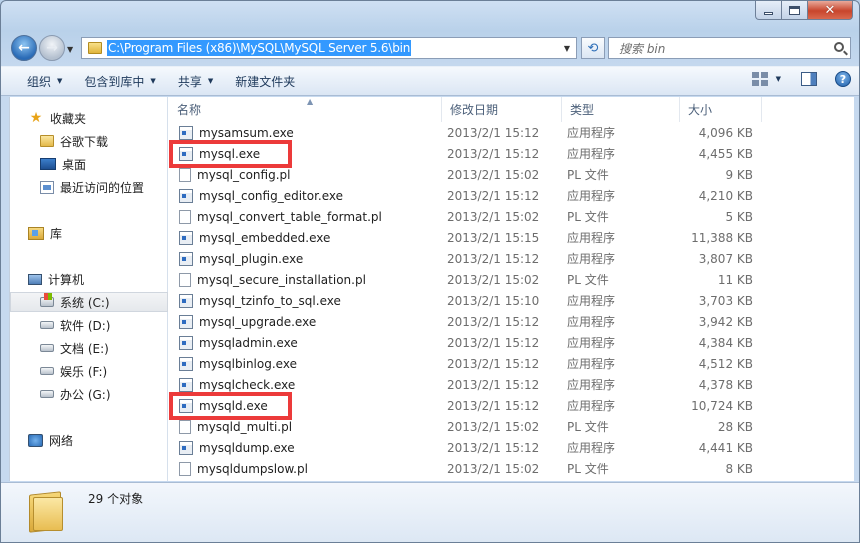 Image resolution: width=860 pixels, height=543 pixels. What do you see at coordinates (839, 47) in the screenshot?
I see `search-icon` at bounding box center [839, 47].